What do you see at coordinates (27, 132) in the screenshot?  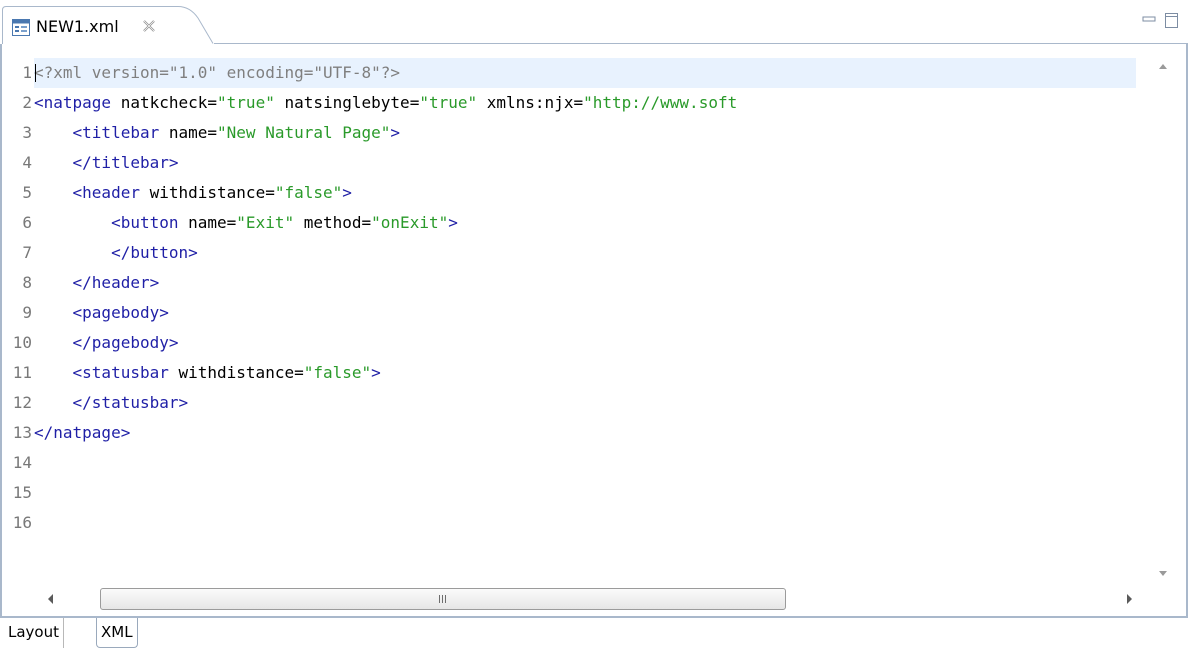 I see `line-number: 3` at bounding box center [27, 132].